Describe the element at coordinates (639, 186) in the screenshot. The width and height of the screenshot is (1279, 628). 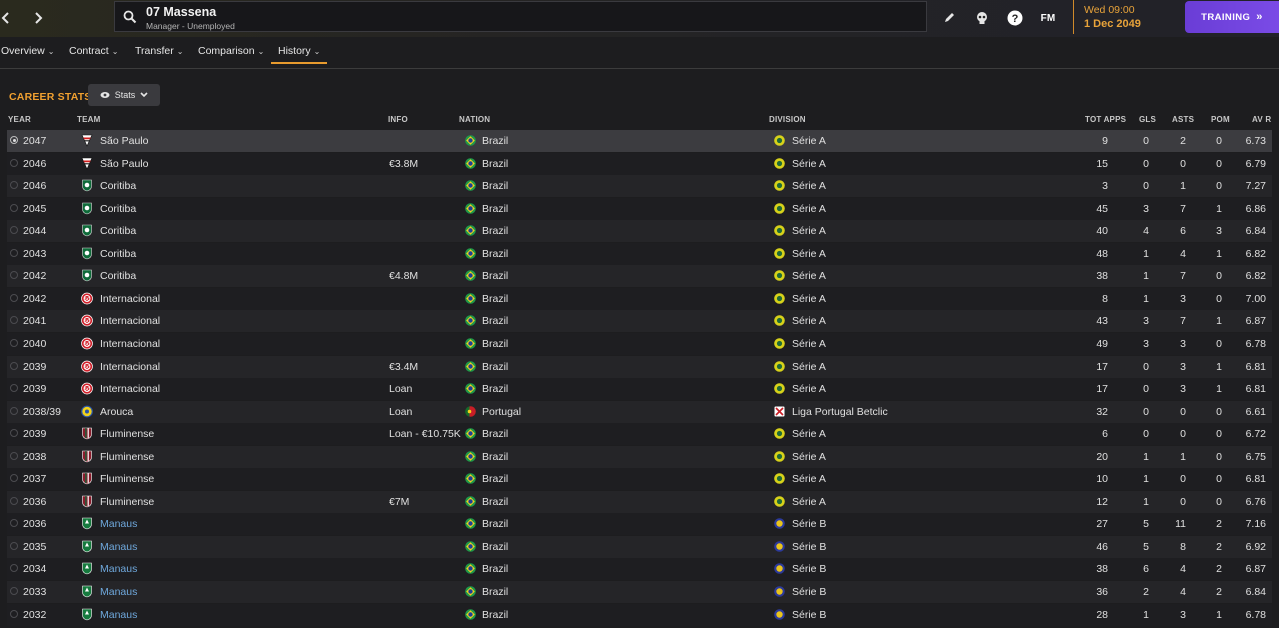
I see `table-row: 2046 Coritiba Brazil Série A 3 0 1 0 7.27` at that location.